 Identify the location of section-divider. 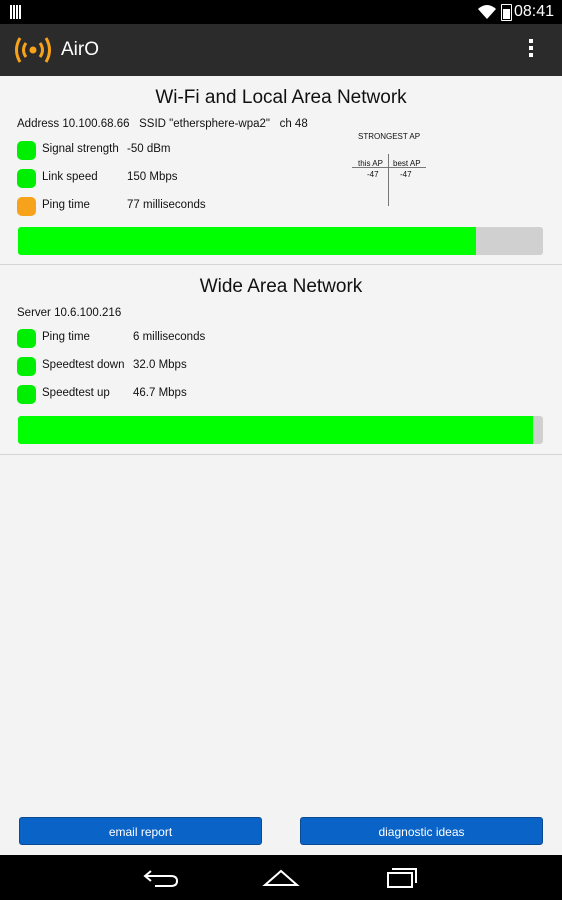
(281, 454).